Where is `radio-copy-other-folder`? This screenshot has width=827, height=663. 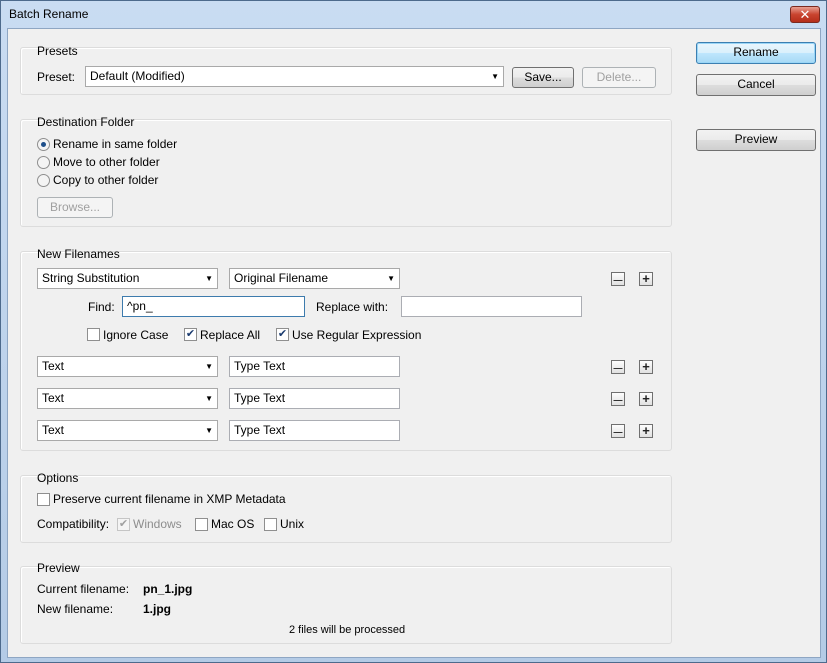
radio-copy-other-folder is located at coordinates (43, 180).